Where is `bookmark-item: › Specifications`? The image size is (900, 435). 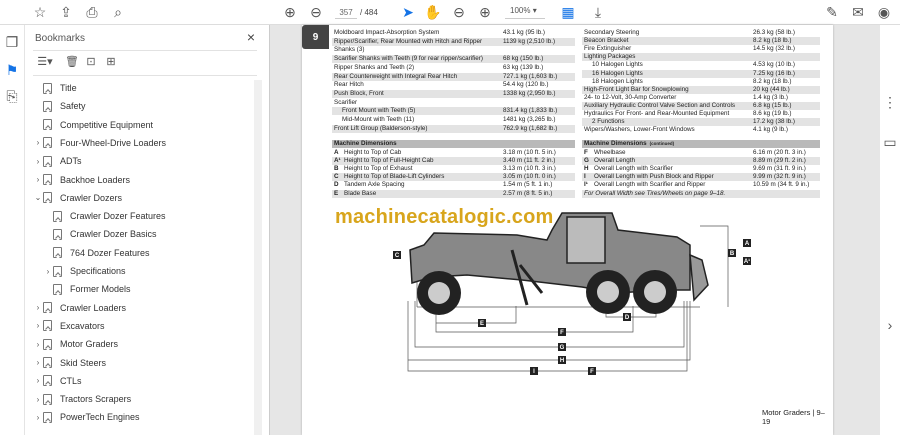
bookmark-item: › Specifications is located at coordinates (84, 271).